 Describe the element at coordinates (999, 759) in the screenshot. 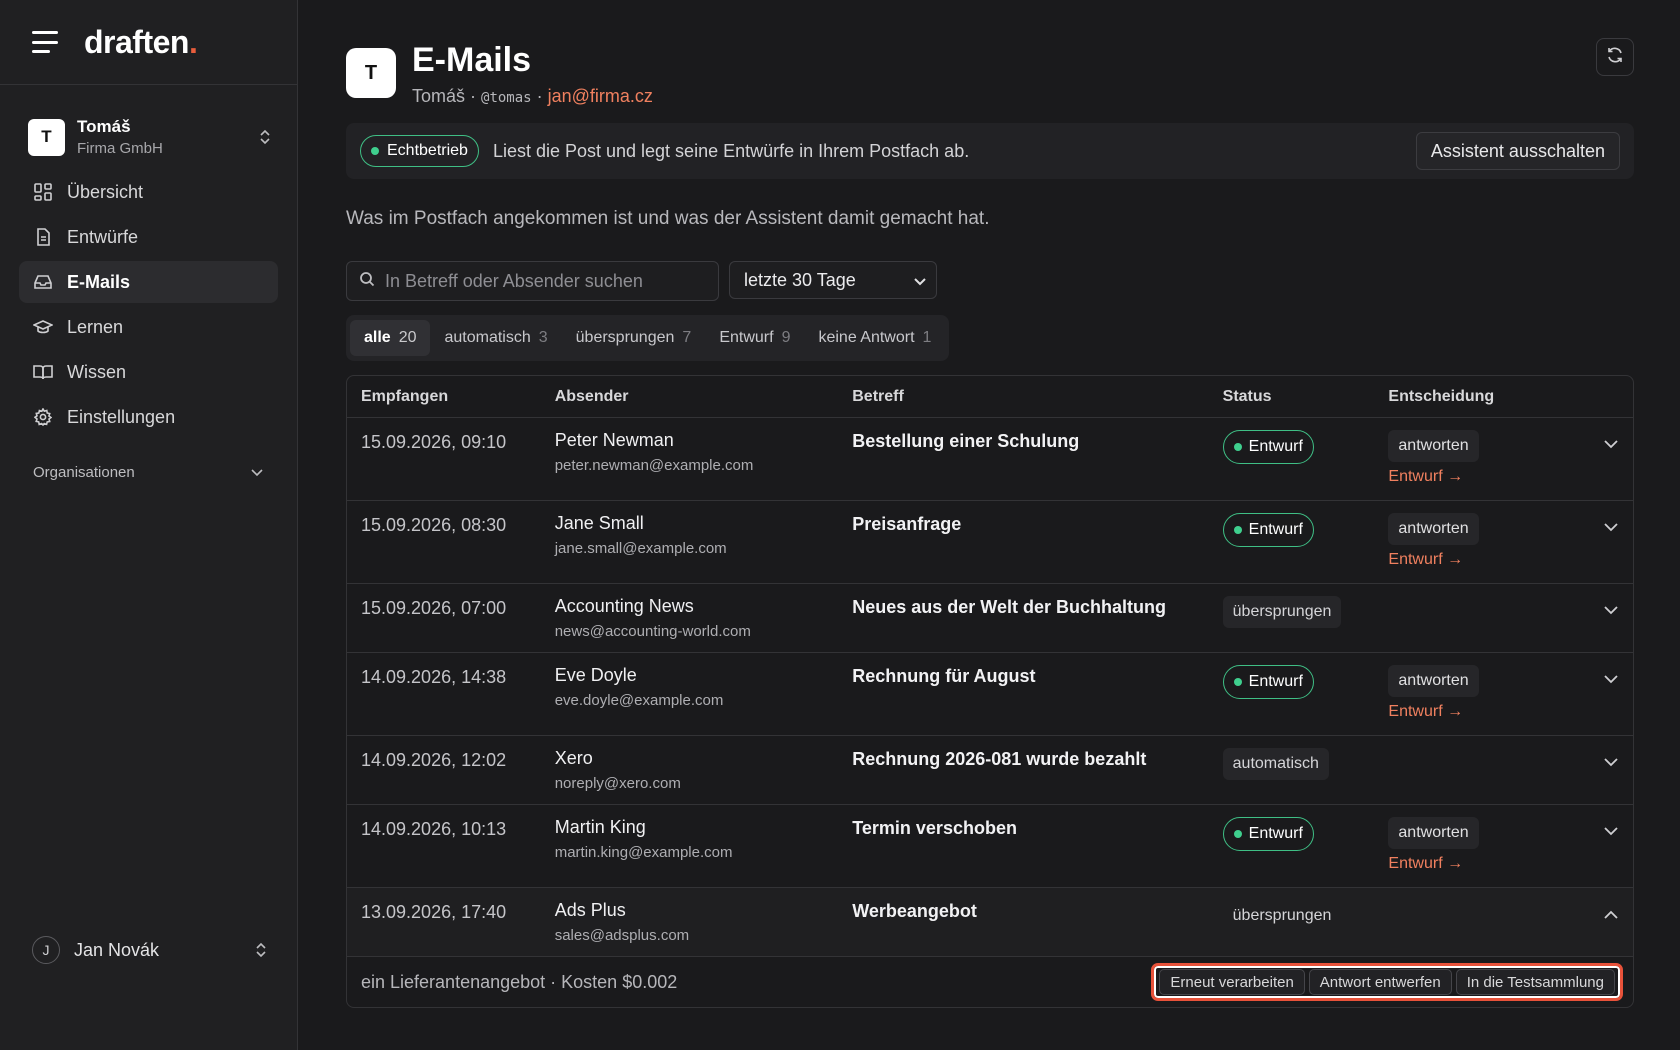

I see `row-subject: Rechnung 2026-081 wurde bezahlt` at that location.